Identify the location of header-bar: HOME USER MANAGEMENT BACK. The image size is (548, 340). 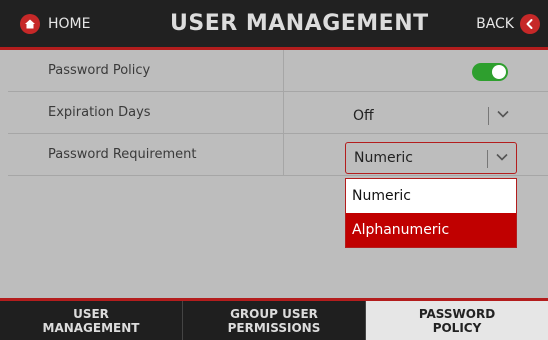
(274, 25).